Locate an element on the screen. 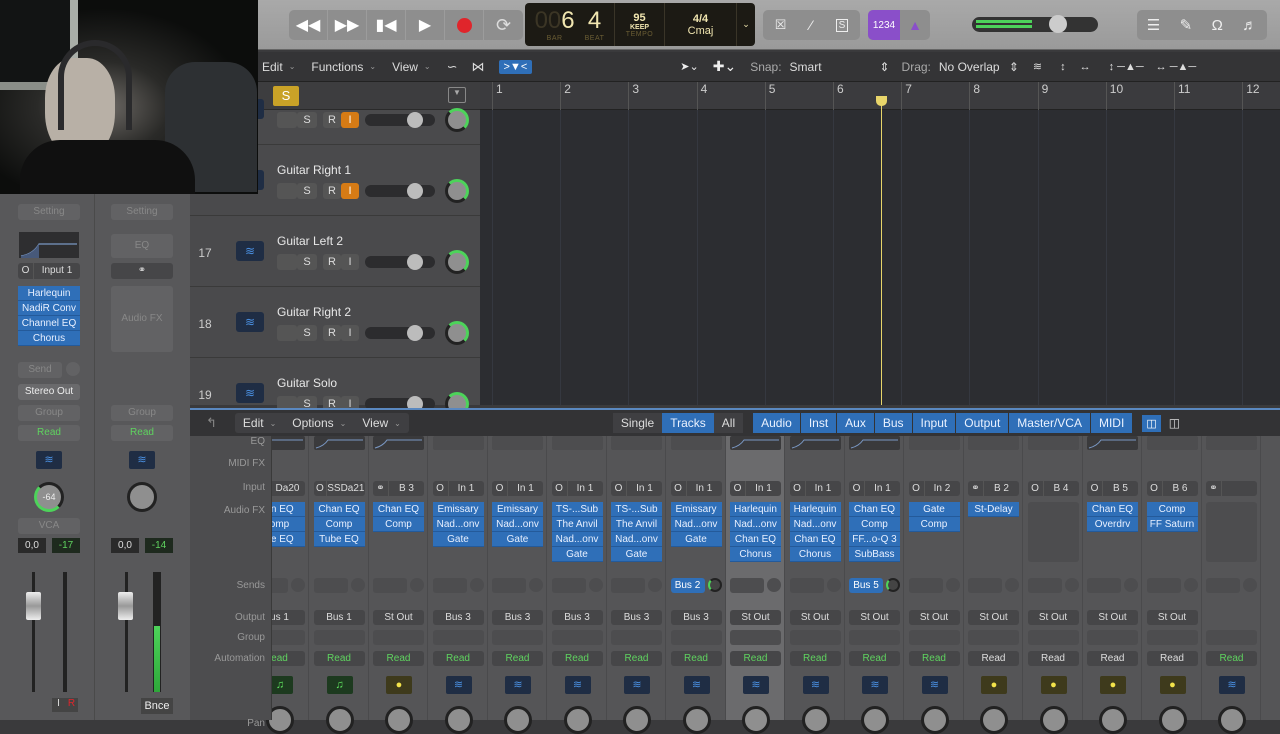 This screenshot has width=1280, height=734. flex-icon: ⋈ is located at coordinates (478, 67).